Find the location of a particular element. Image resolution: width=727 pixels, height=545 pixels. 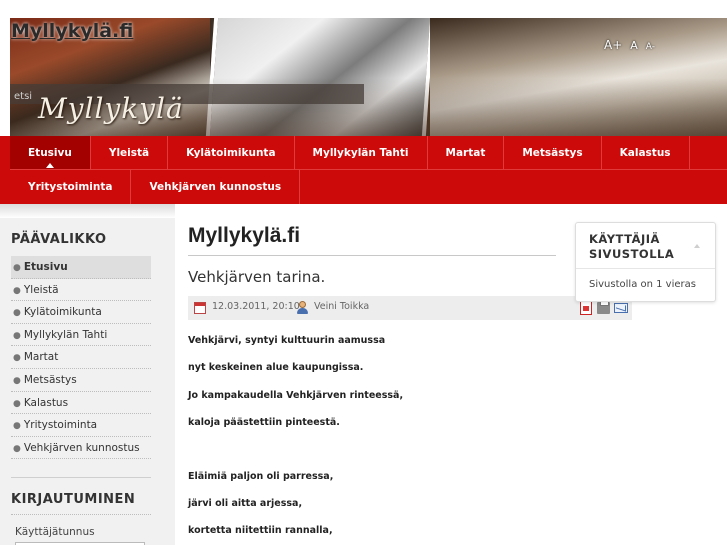

nav-item-myllykylan-tahti: Myllykylän Tahti is located at coordinates (361, 153).